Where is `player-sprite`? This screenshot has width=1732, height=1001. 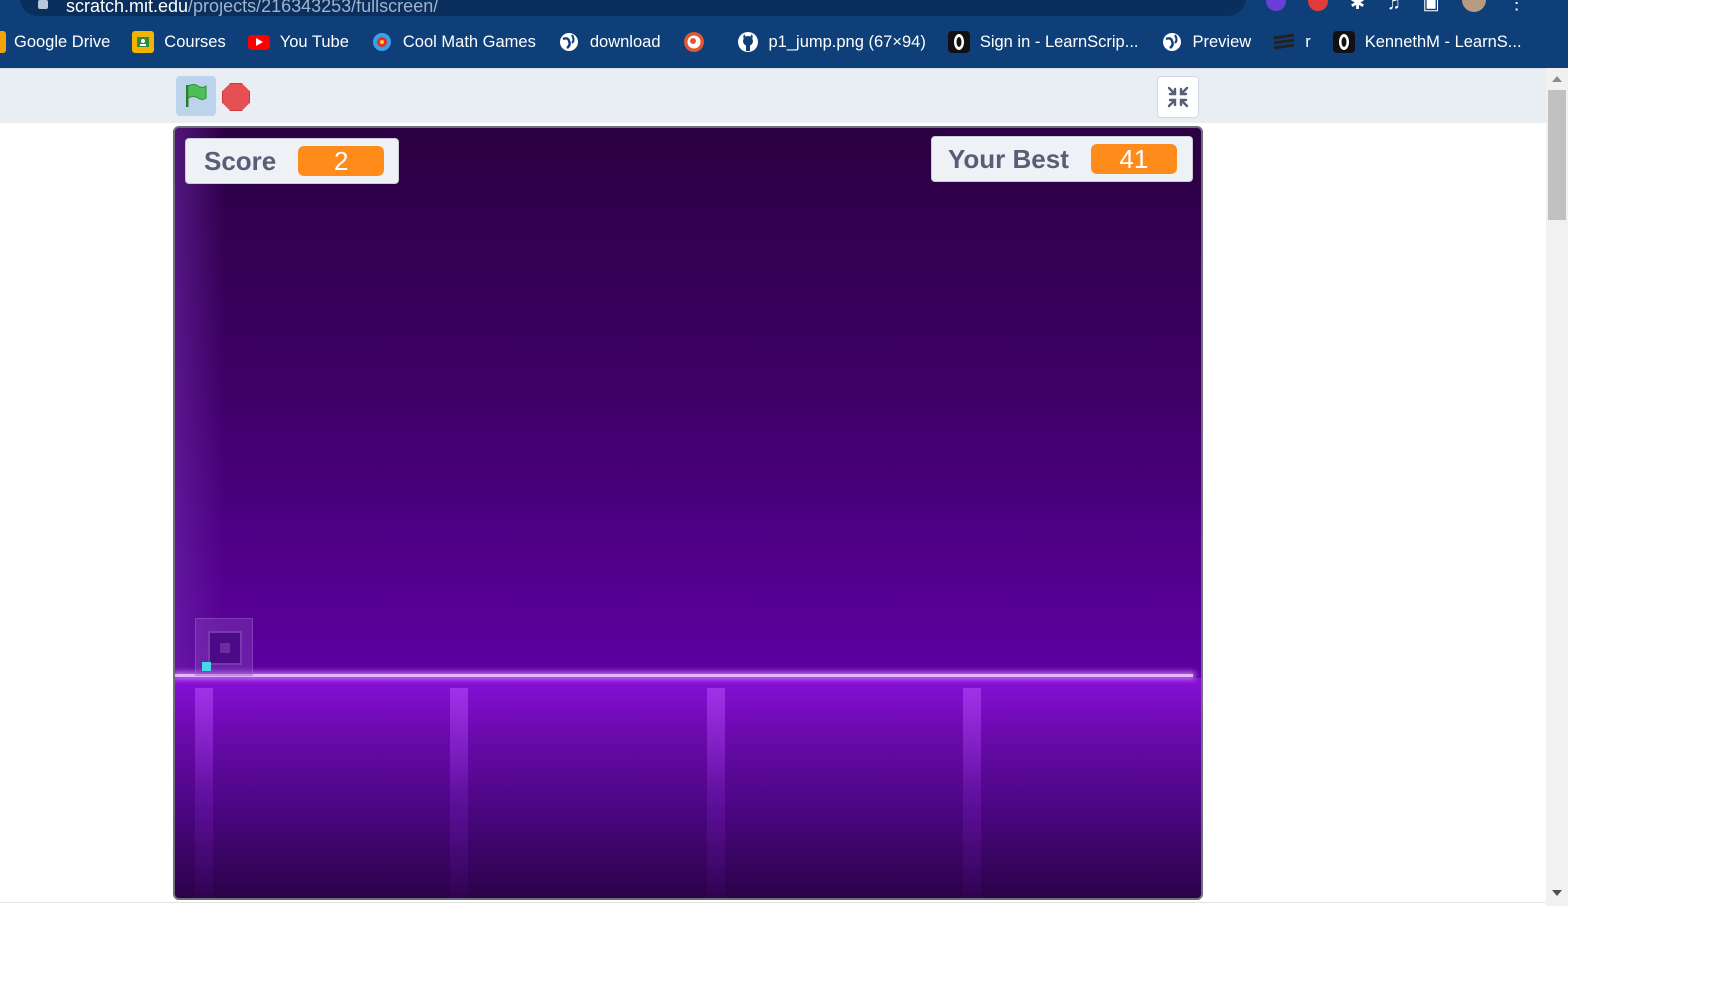
player-sprite is located at coordinates (225, 648).